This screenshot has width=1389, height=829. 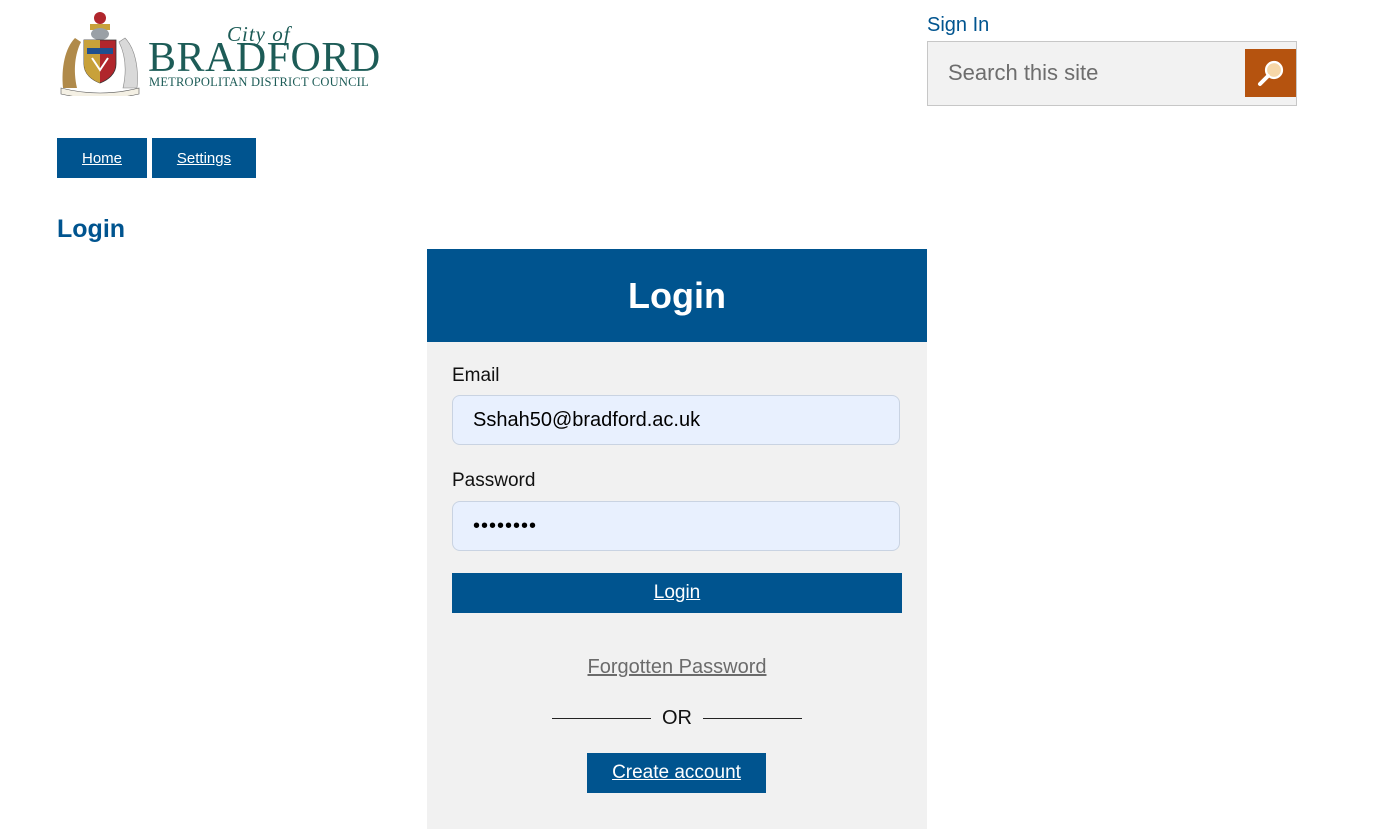 I want to click on site-search, so click(x=1112, y=73).